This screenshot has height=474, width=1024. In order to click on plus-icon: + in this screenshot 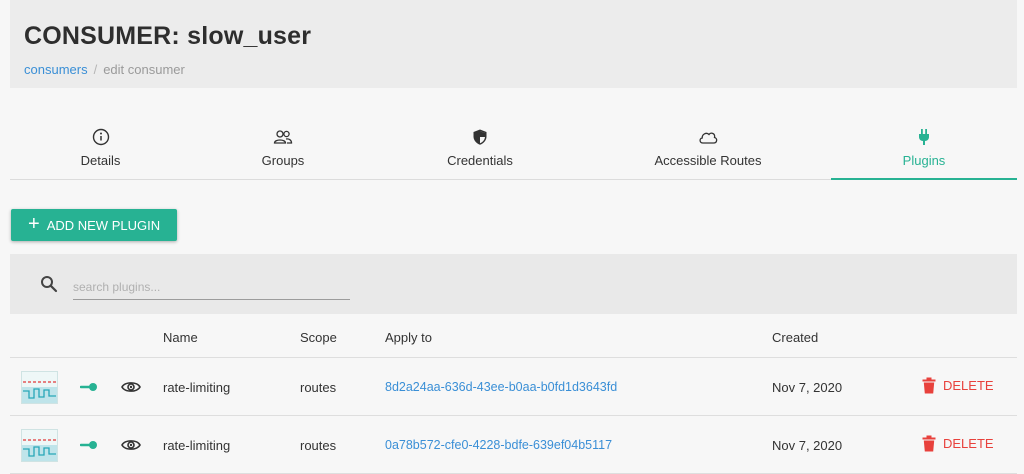, I will do `click(34, 224)`.